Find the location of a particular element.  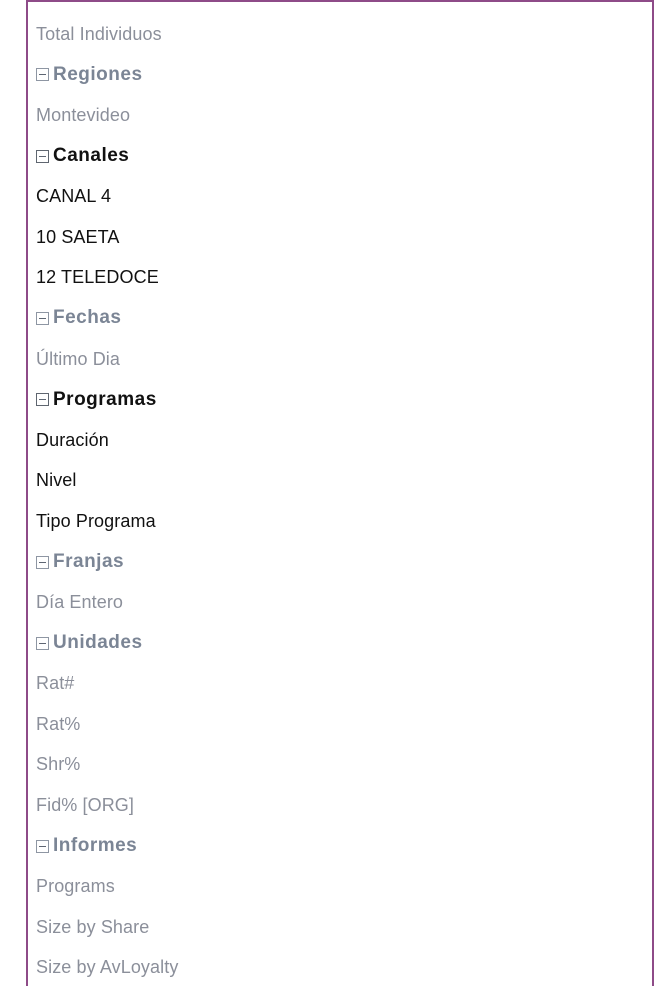

tree-group-label: Unidades is located at coordinates (98, 643).